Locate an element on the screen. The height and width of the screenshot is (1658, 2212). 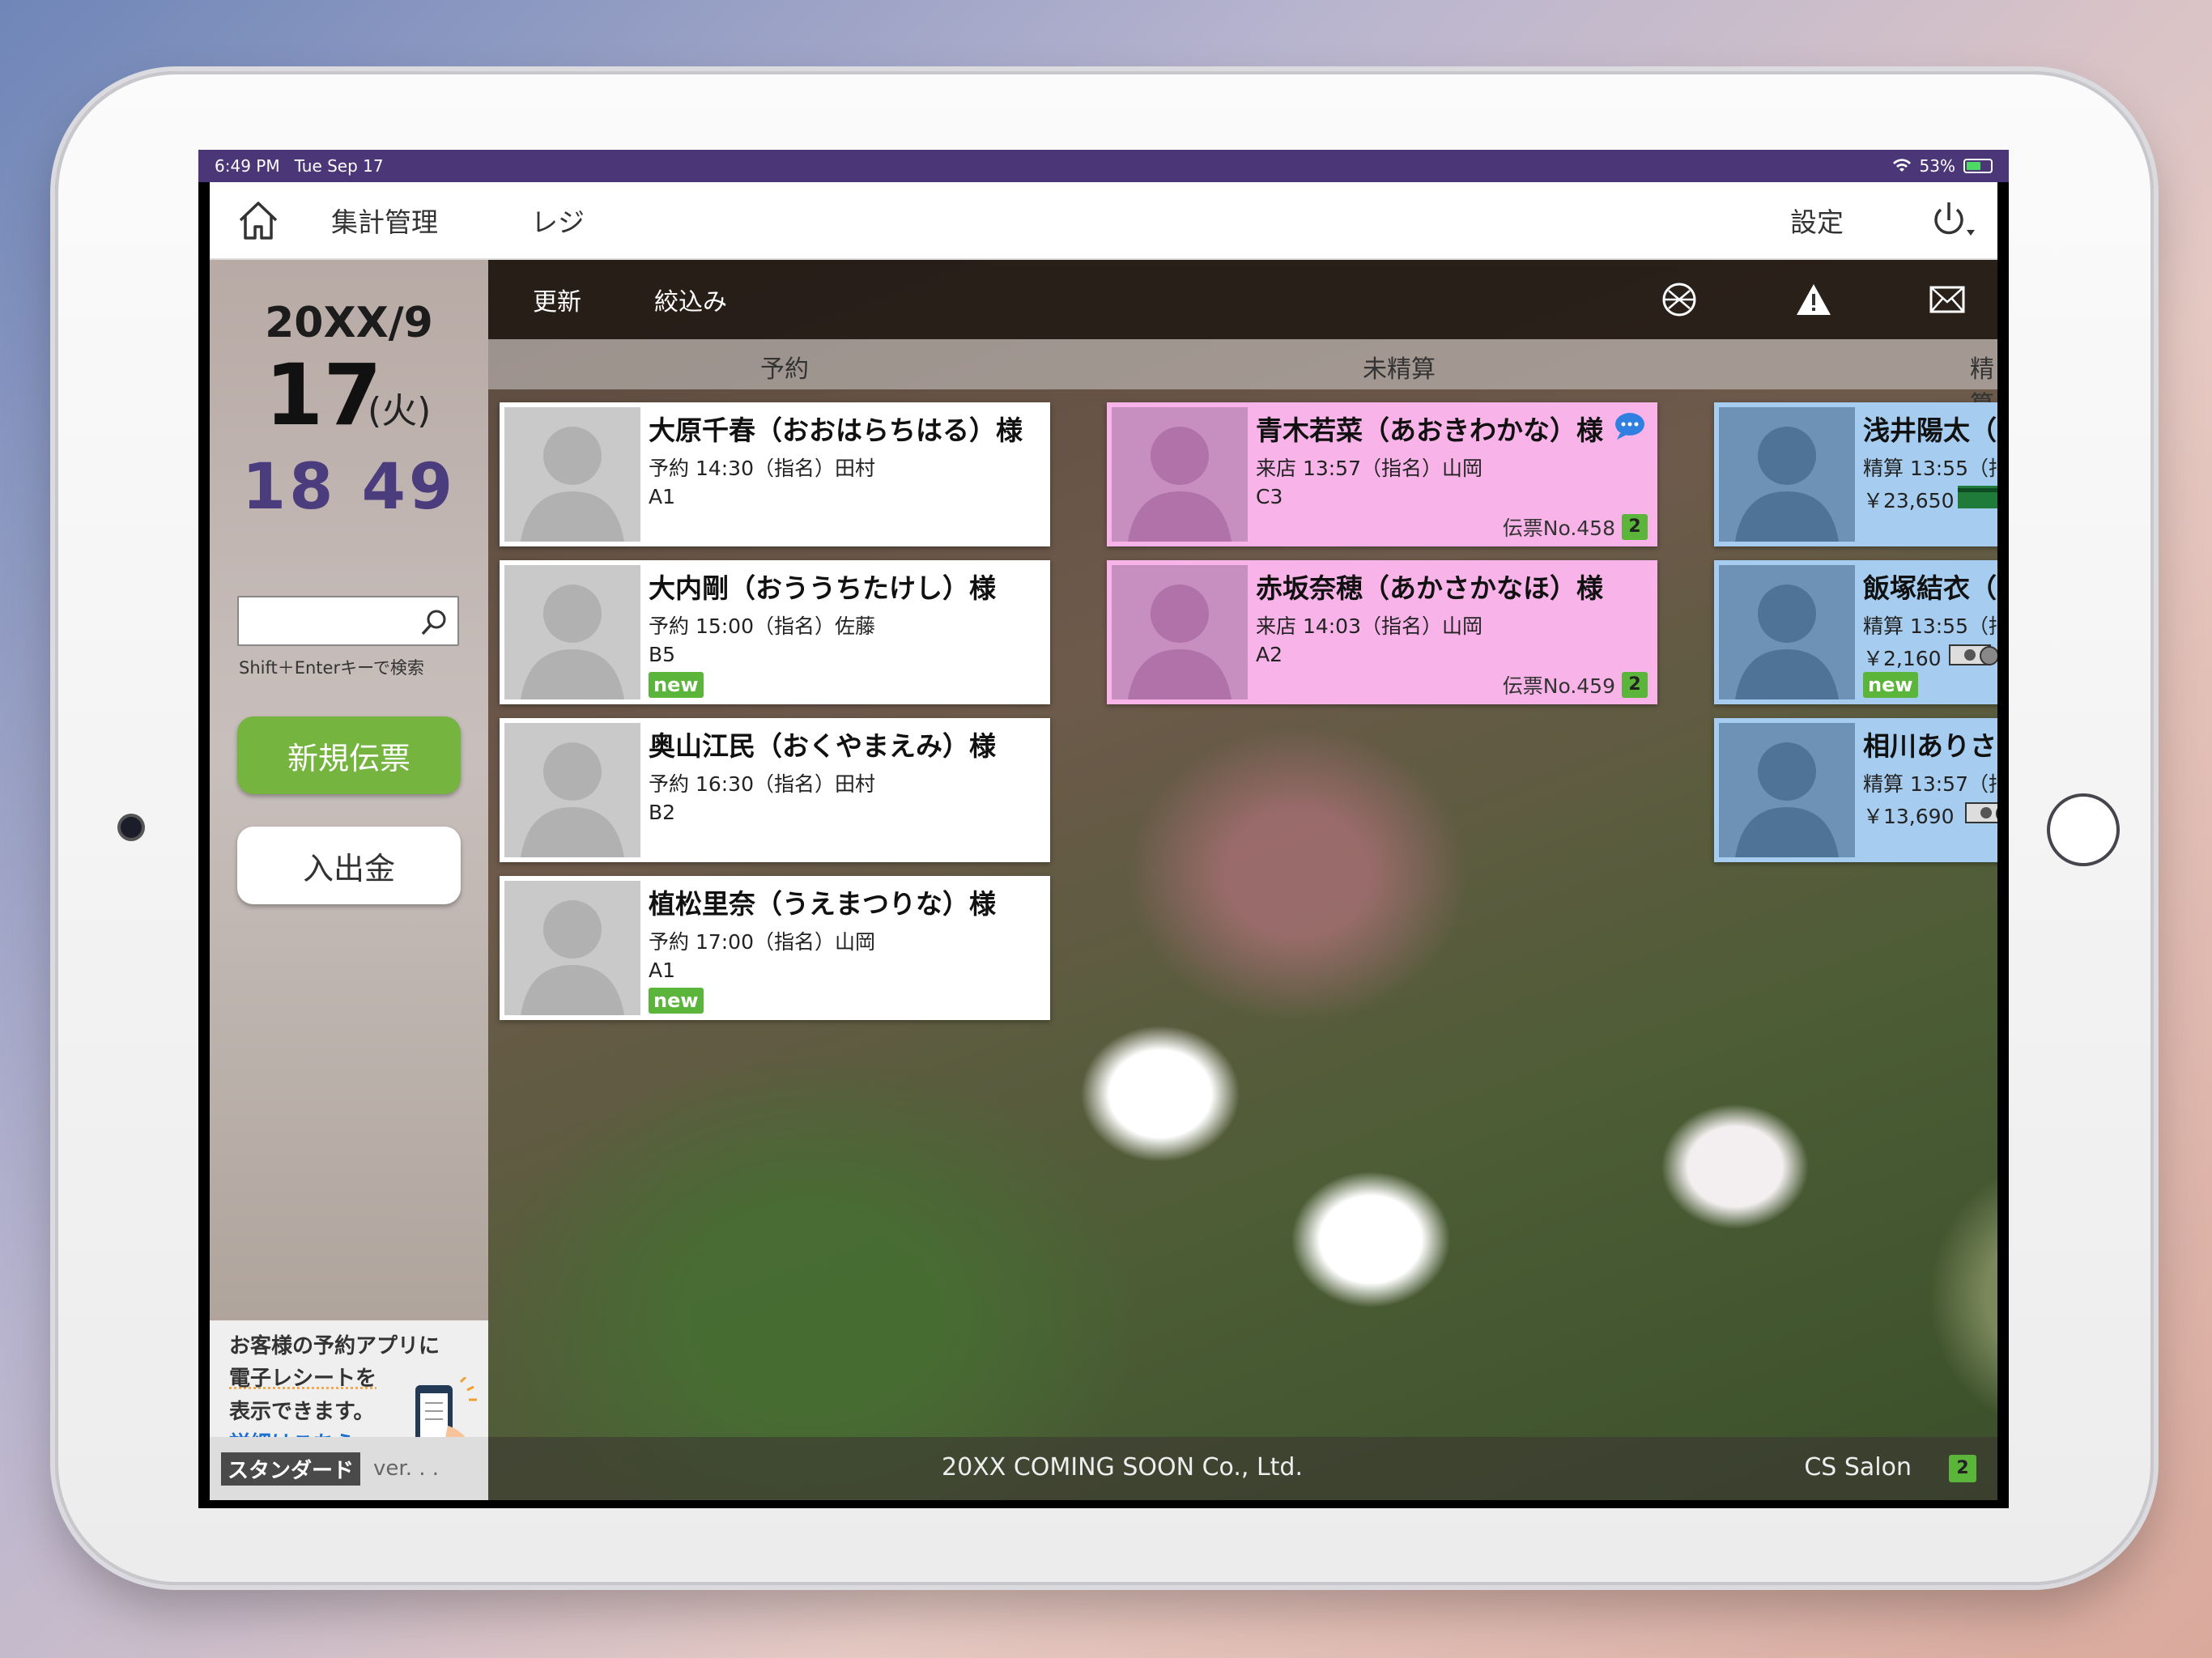
date-day: 17 is located at coordinates (324, 395).